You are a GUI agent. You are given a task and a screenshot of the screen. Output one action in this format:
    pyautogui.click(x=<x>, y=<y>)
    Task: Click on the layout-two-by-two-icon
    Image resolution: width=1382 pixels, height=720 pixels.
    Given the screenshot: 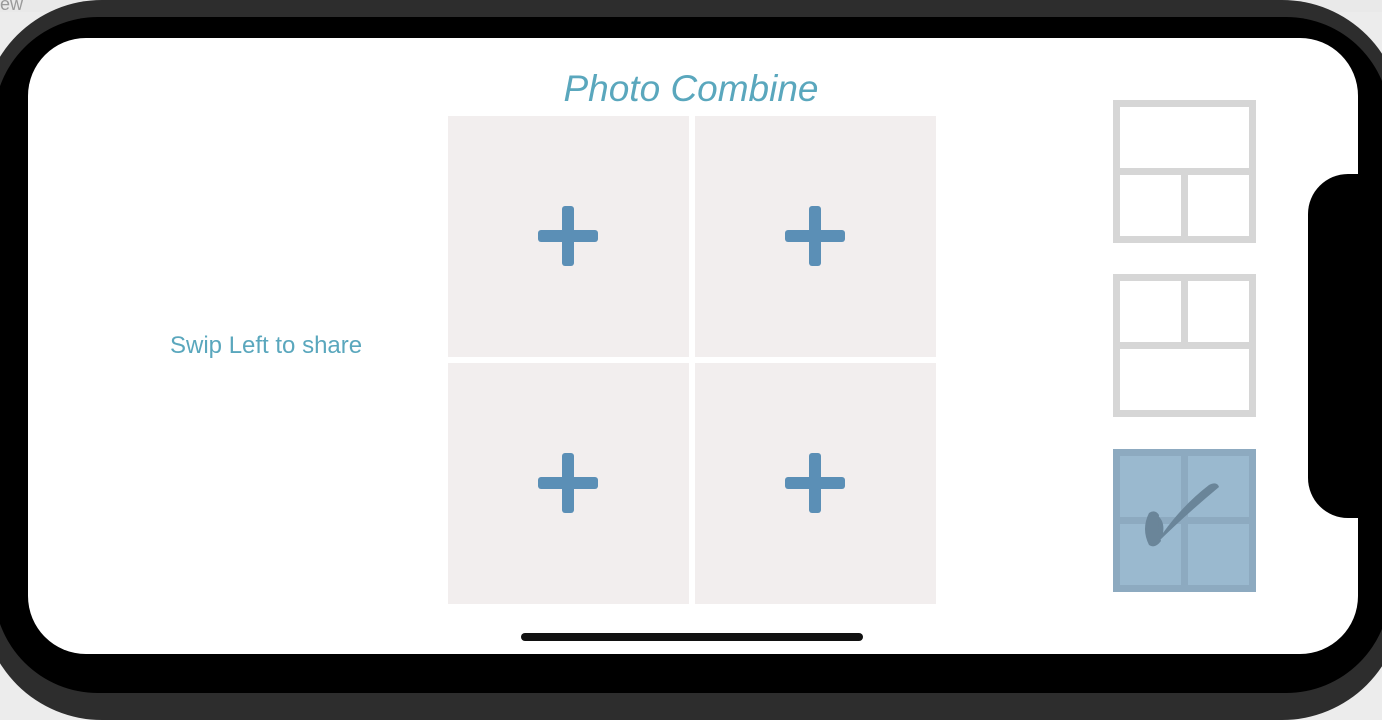 What is the action you would take?
    pyautogui.click(x=1184, y=520)
    